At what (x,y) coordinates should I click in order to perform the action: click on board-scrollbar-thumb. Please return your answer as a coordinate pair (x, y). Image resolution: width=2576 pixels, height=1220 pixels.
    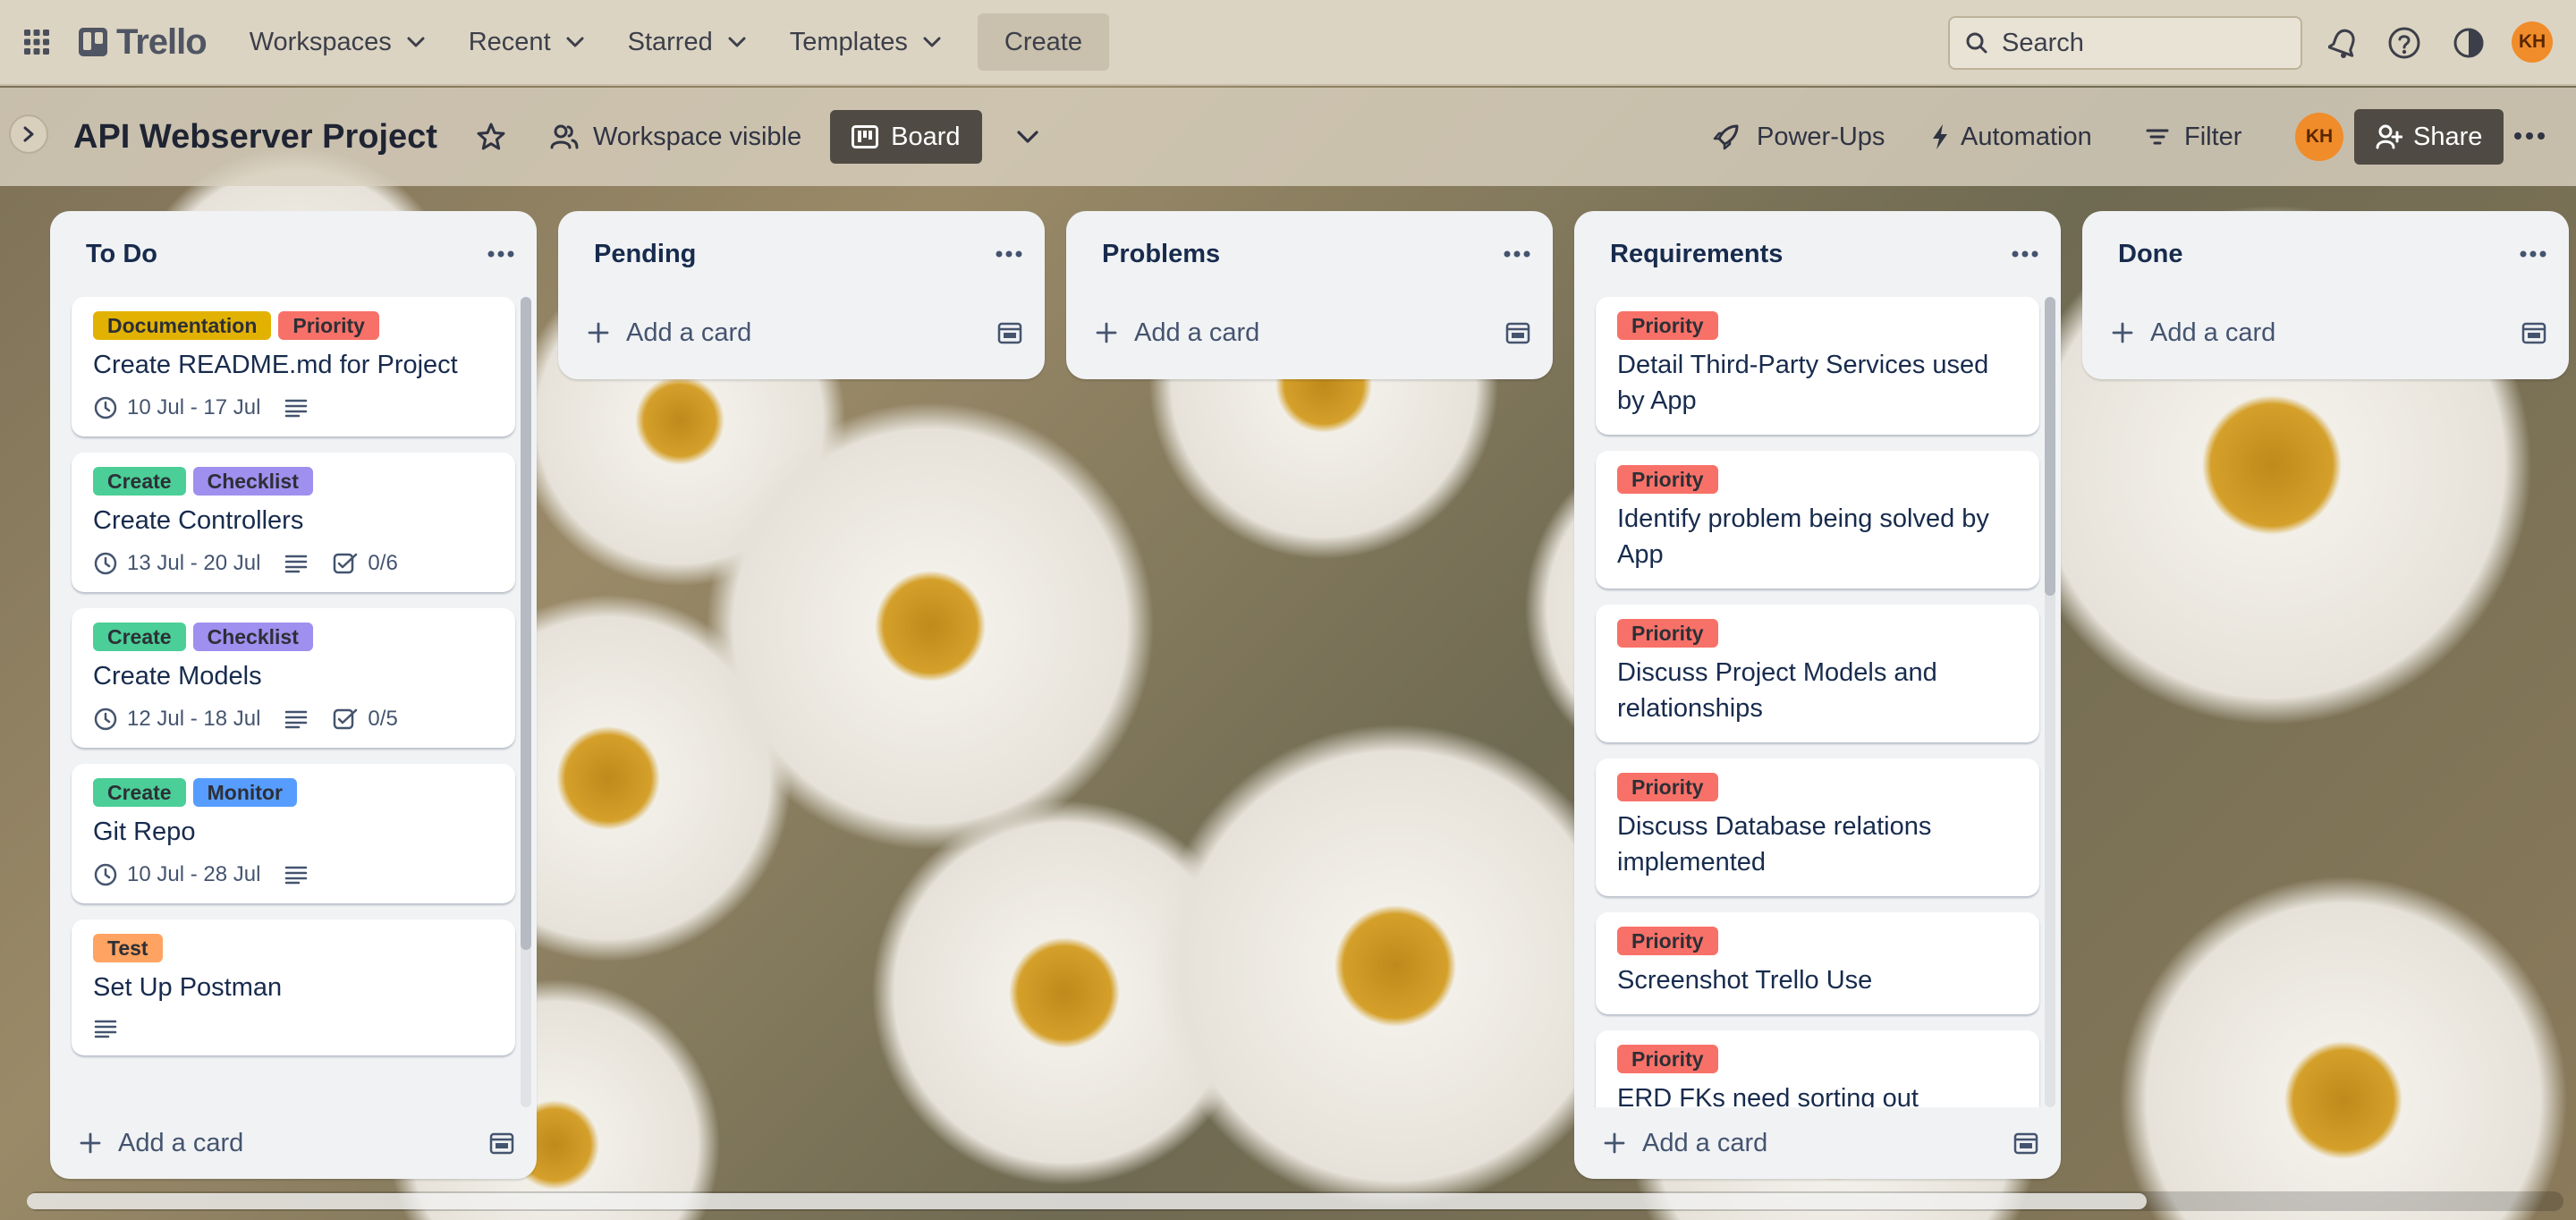
    Looking at the image, I should click on (1087, 1201).